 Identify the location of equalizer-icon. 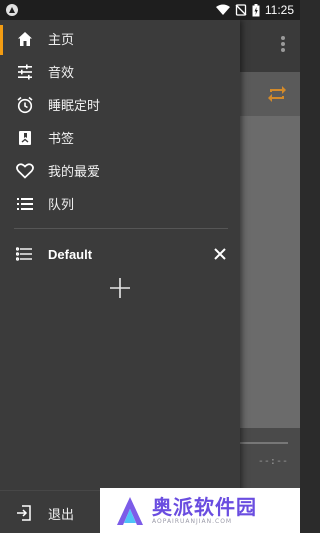
(24, 71).